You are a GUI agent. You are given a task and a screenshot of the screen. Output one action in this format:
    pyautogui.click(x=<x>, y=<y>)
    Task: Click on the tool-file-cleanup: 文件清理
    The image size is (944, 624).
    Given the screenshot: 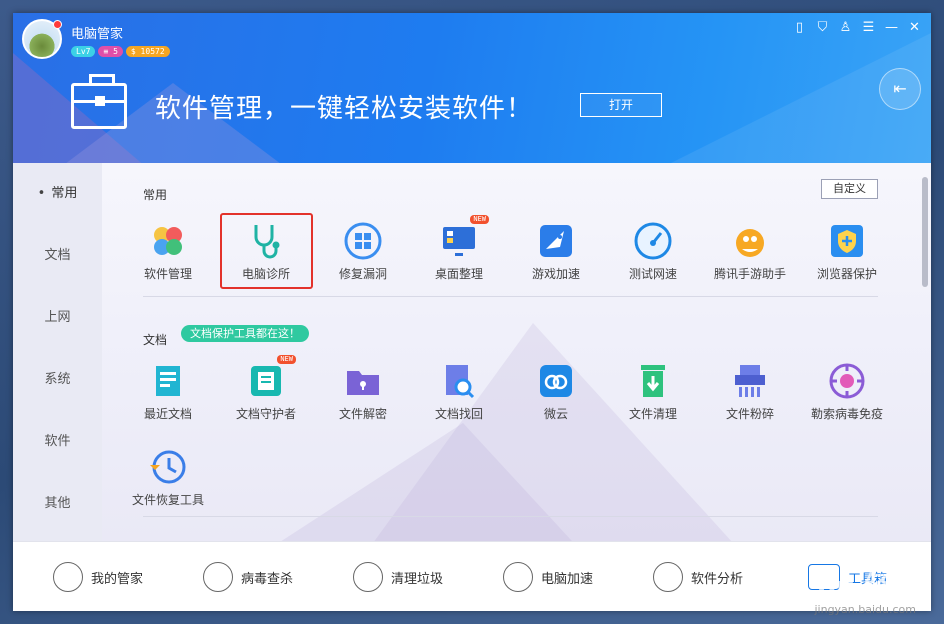 What is the action you would take?
    pyautogui.click(x=653, y=391)
    